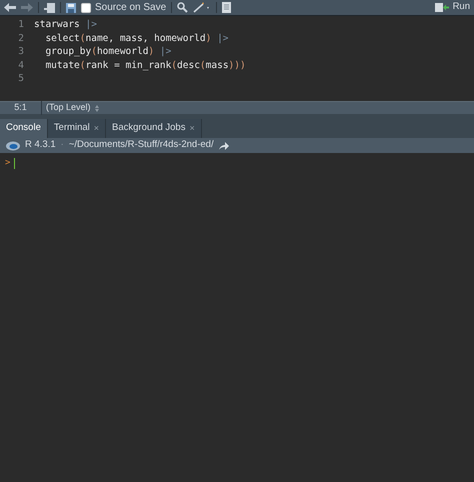 This screenshot has height=482, width=474. What do you see at coordinates (13, 145) in the screenshot?
I see `r-logo-icon` at bounding box center [13, 145].